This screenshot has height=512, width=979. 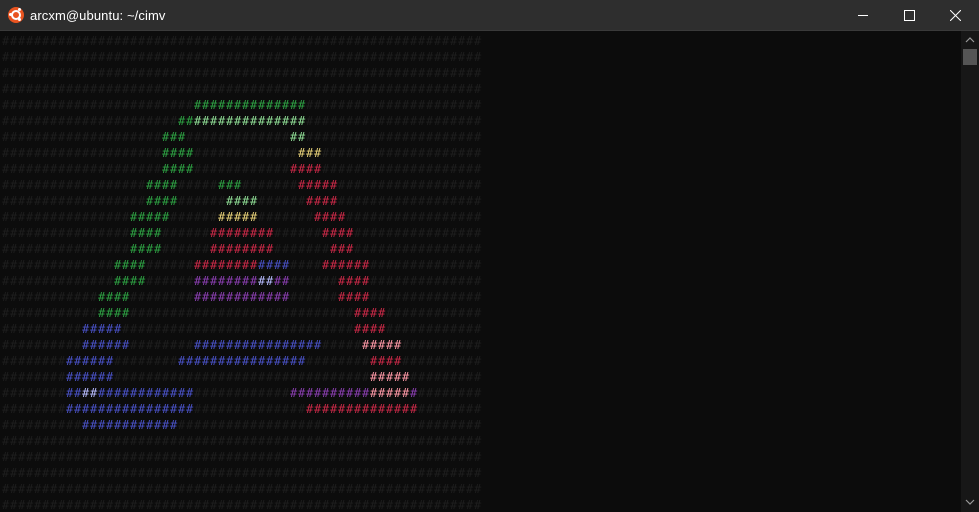 What do you see at coordinates (16, 15) in the screenshot?
I see `ubuntu-logo-icon` at bounding box center [16, 15].